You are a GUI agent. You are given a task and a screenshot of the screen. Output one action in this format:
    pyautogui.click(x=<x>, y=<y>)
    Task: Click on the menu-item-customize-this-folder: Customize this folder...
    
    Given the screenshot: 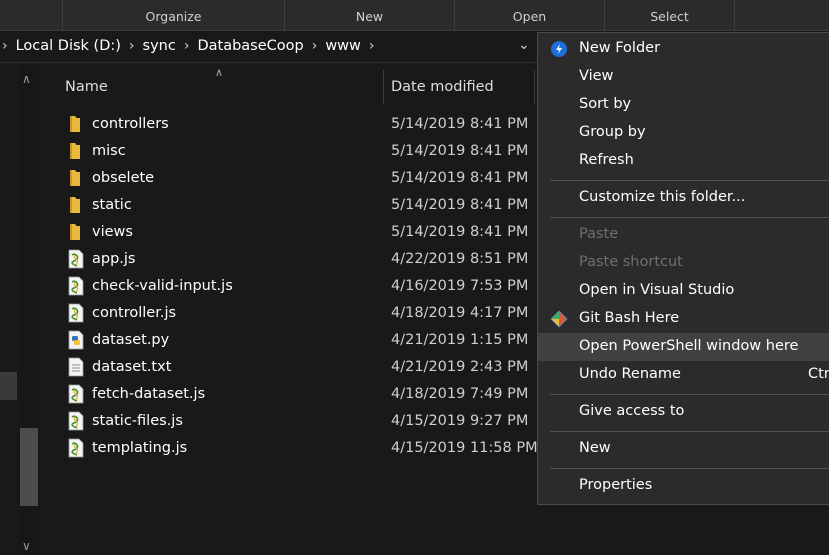 What is the action you would take?
    pyautogui.click(x=683, y=198)
    